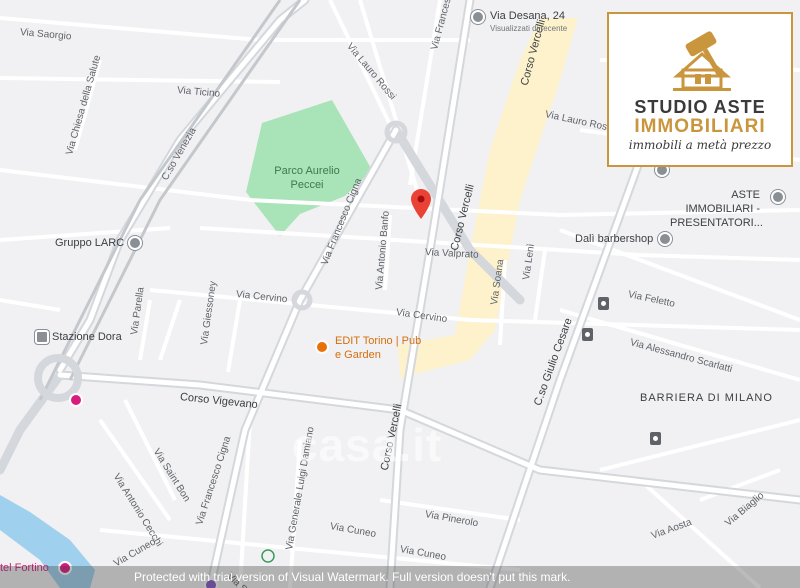 The width and height of the screenshot is (800, 588). What do you see at coordinates (268, 556) in the screenshot?
I see `small-circle` at bounding box center [268, 556].